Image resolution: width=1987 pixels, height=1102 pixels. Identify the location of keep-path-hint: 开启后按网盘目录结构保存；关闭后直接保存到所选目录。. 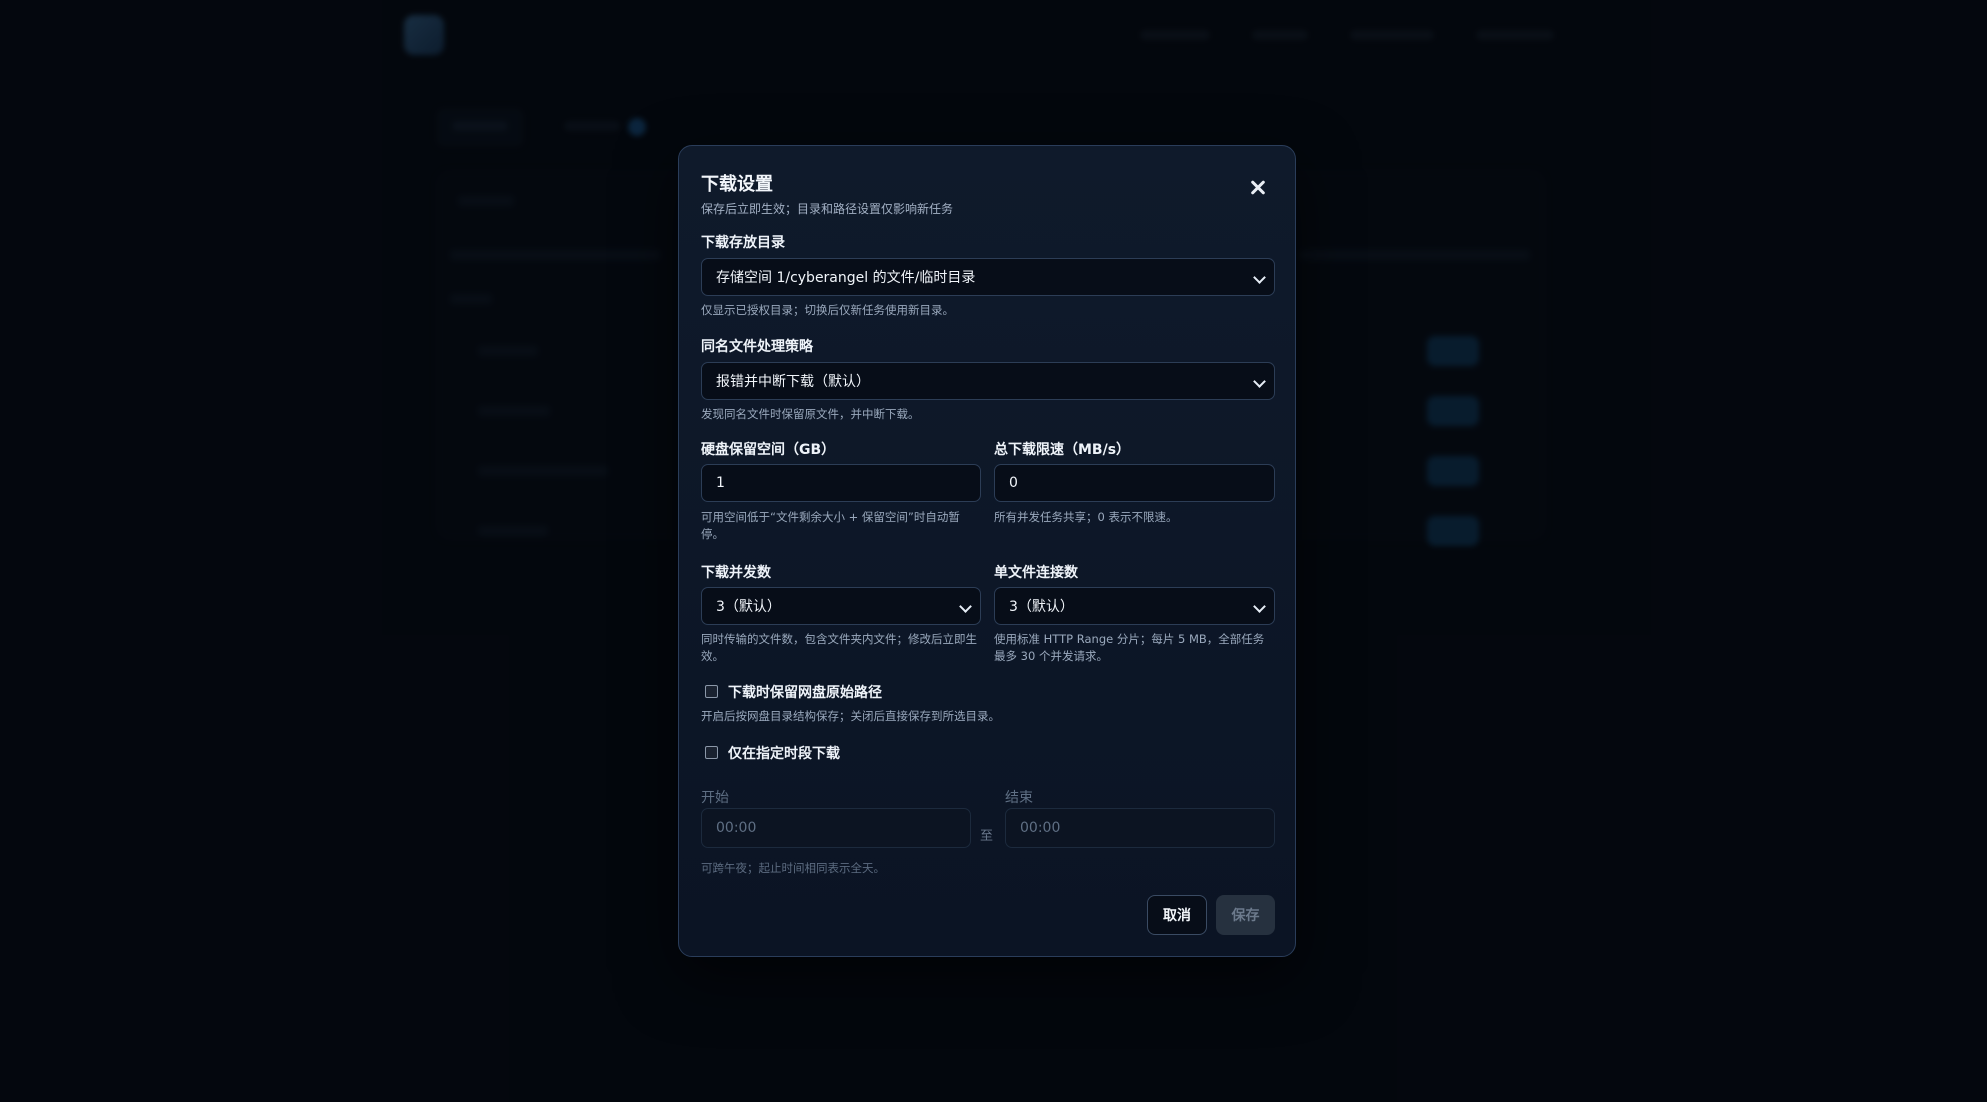
(850, 716).